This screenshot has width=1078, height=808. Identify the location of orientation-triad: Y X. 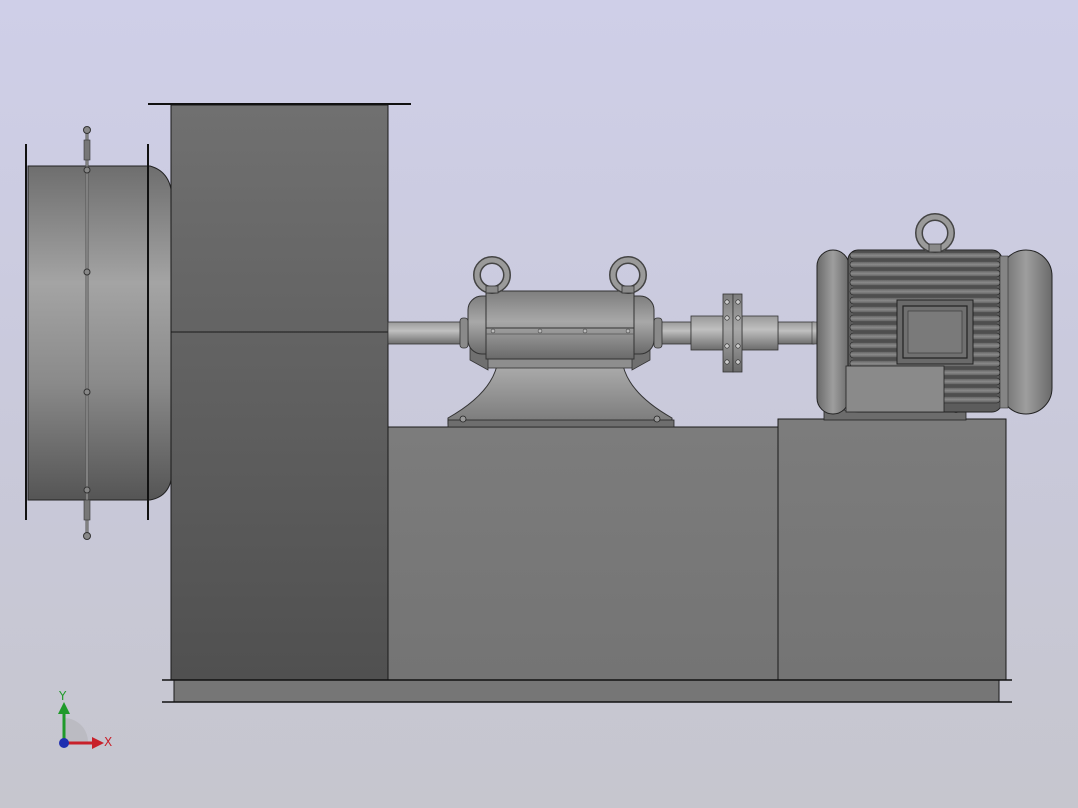
(85, 719).